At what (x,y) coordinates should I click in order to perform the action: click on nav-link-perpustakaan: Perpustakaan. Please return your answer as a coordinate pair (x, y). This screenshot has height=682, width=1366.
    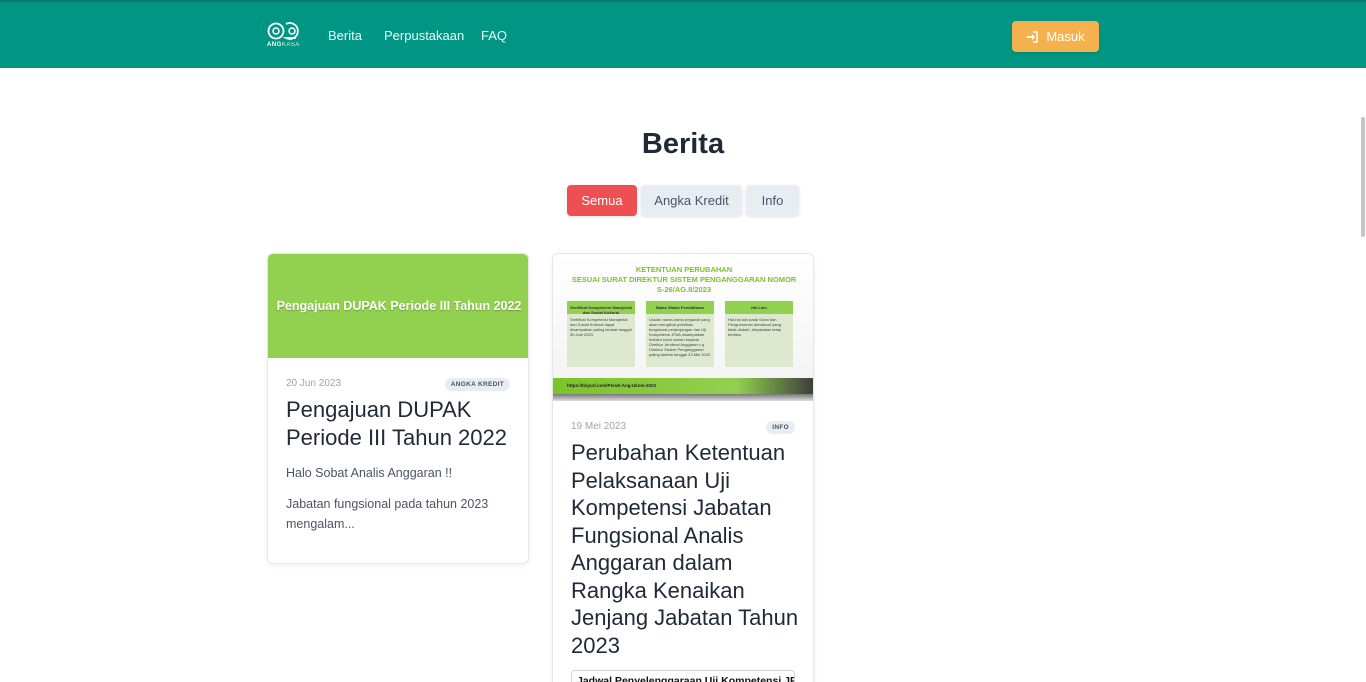
    Looking at the image, I should click on (424, 35).